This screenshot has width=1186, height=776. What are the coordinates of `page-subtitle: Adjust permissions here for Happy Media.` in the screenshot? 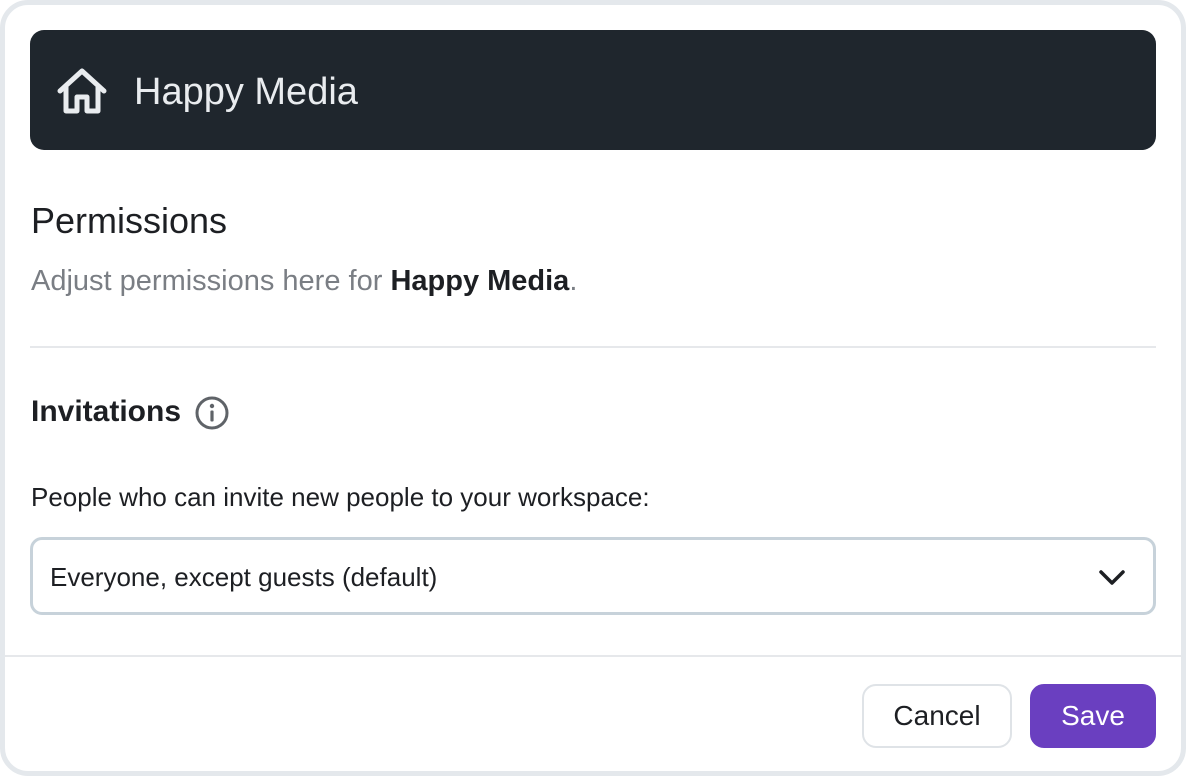 It's located at (304, 281).